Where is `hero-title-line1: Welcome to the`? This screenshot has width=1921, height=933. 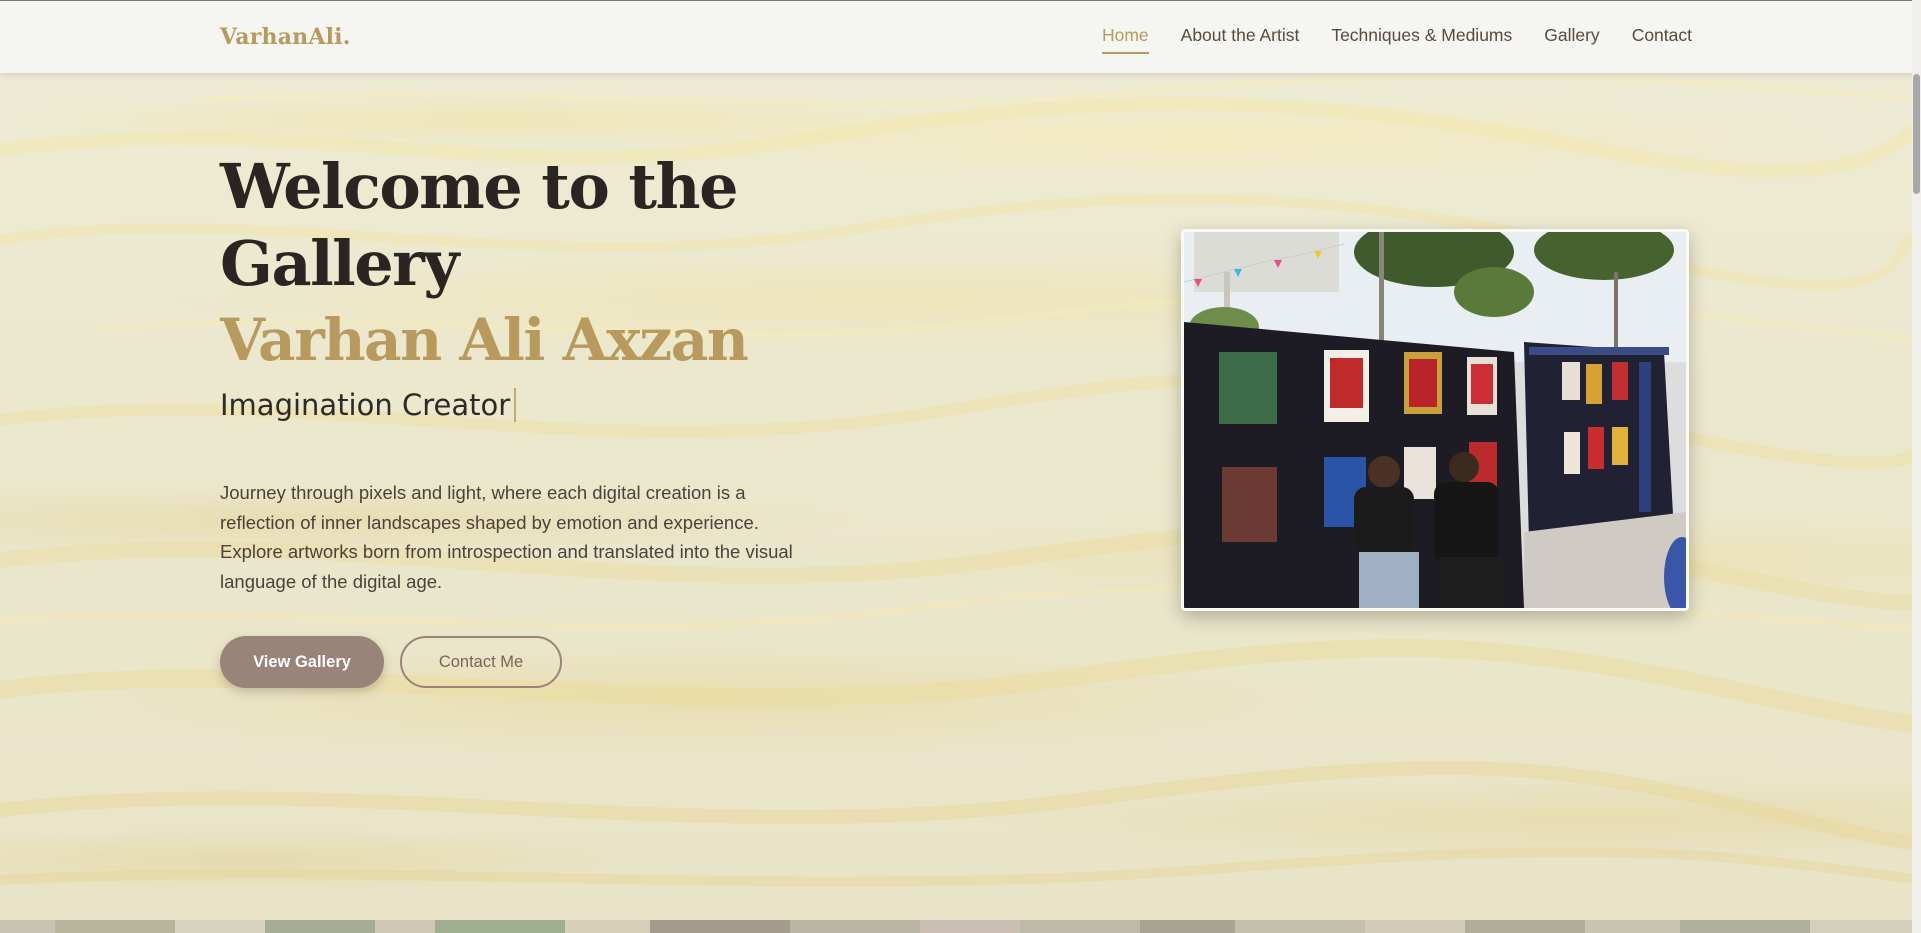 hero-title-line1: Welcome to the is located at coordinates (479, 186).